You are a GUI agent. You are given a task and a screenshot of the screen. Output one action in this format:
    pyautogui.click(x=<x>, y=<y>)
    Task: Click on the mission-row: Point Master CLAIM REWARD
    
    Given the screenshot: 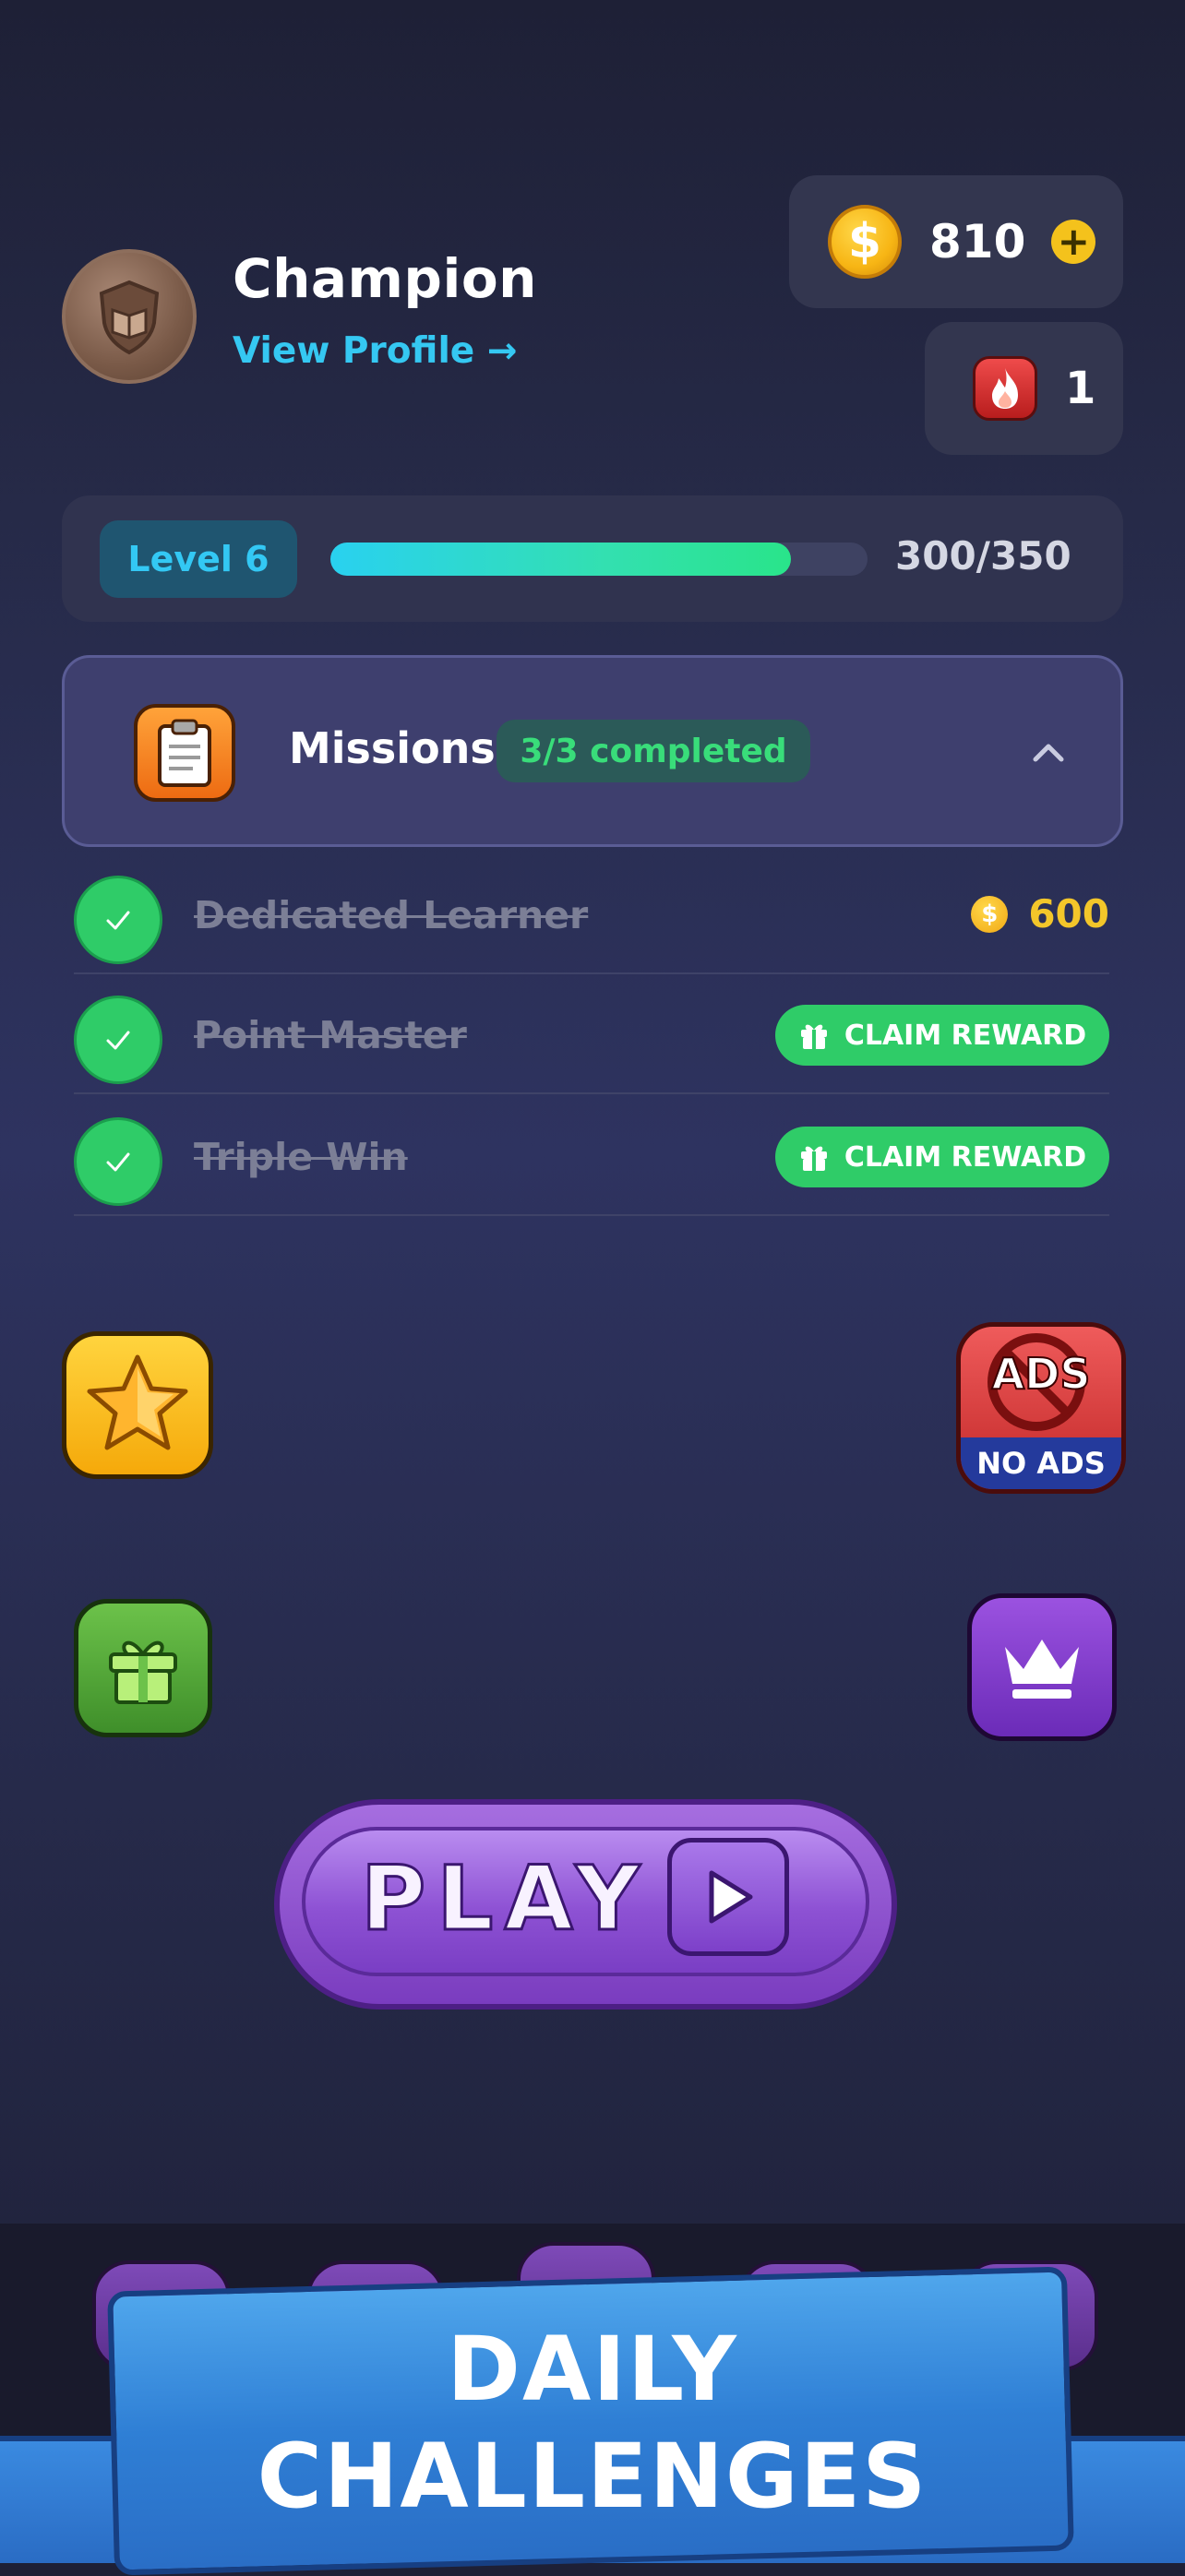 What is the action you would take?
    pyautogui.click(x=591, y=1034)
    